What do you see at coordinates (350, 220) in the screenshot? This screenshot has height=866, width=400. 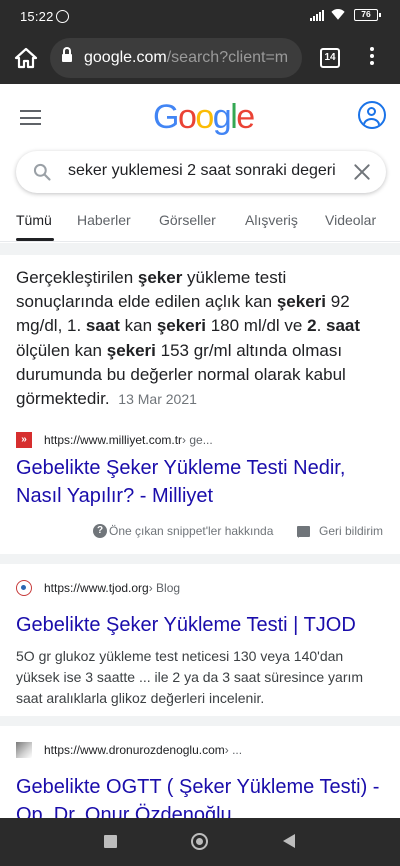 I see `tab-videos: Videolar` at bounding box center [350, 220].